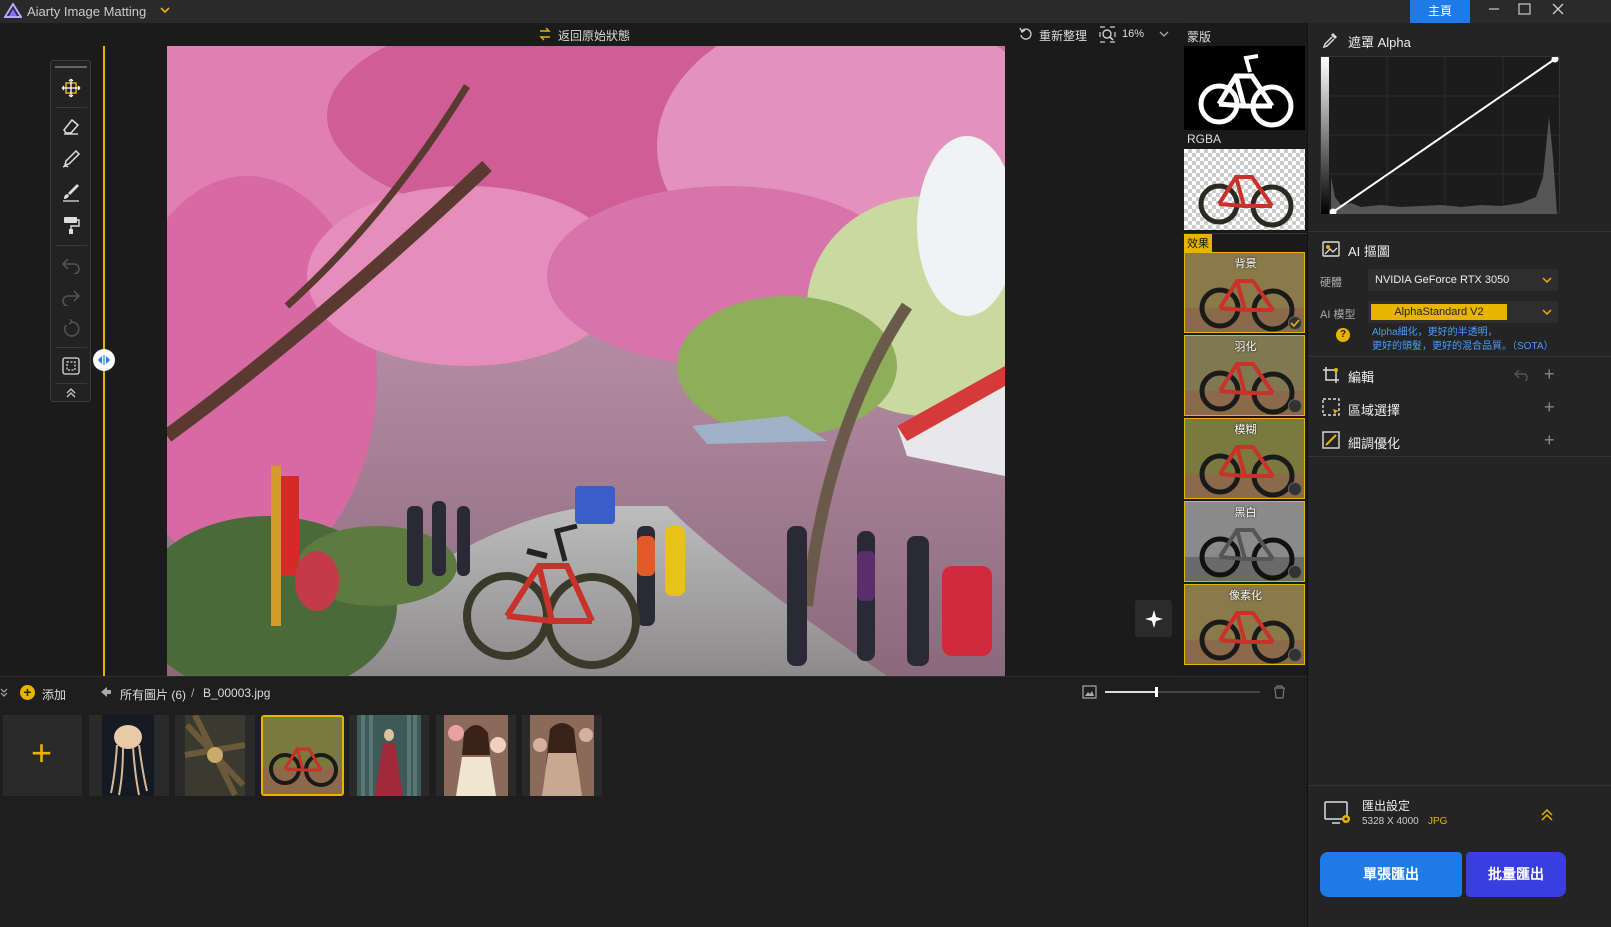 This screenshot has height=927, width=1611. What do you see at coordinates (1374, 410) in the screenshot?
I see `region-select-title: 區域選擇` at bounding box center [1374, 410].